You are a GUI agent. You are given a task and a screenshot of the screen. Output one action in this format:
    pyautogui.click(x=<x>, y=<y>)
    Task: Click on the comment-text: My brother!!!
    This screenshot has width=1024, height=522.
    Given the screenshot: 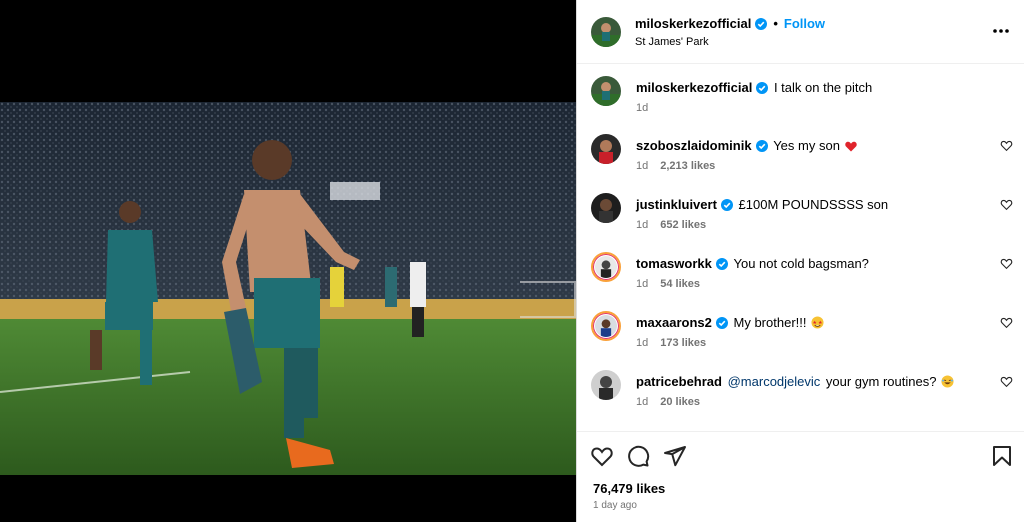 What is the action you would take?
    pyautogui.click(x=770, y=322)
    